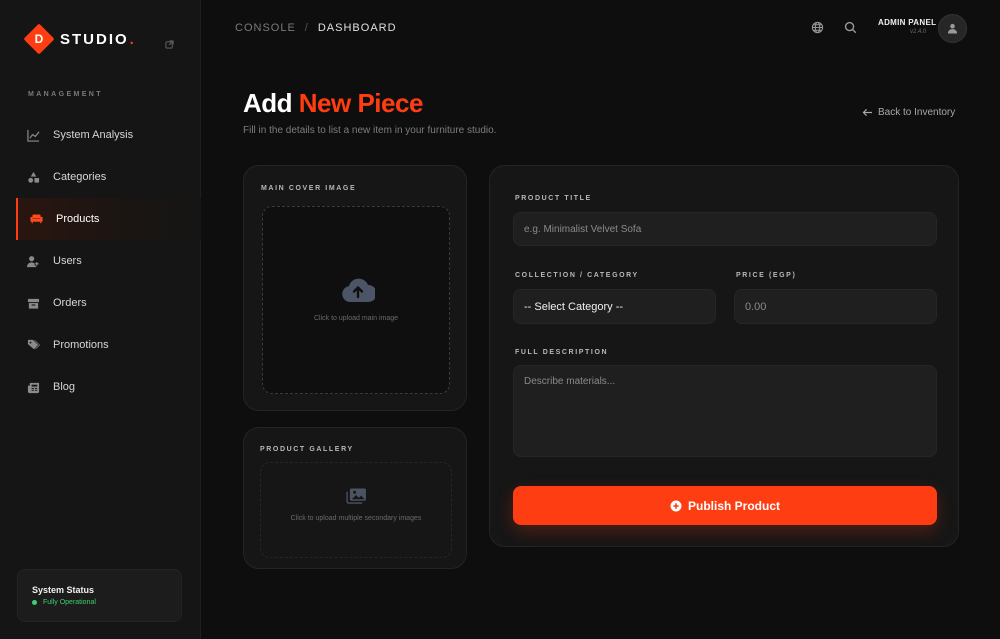  What do you see at coordinates (33, 387) in the screenshot?
I see `newspaper-icon` at bounding box center [33, 387].